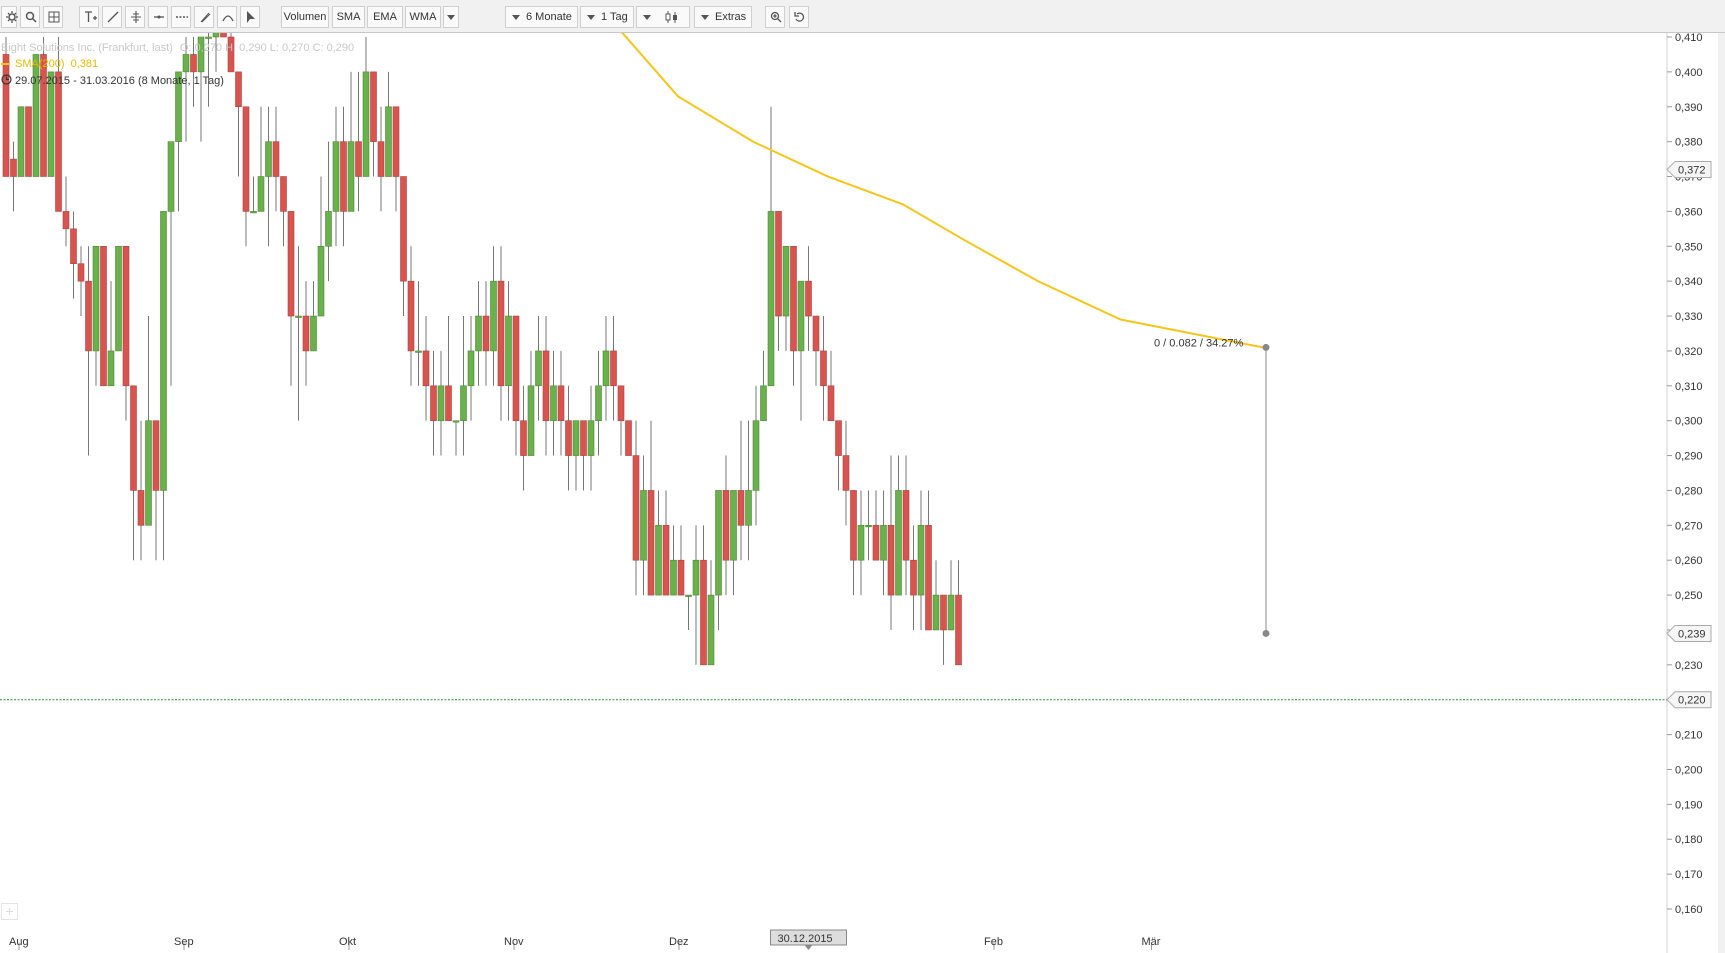  I want to click on sma-legend: SMA(200) 0,381, so click(49, 64).